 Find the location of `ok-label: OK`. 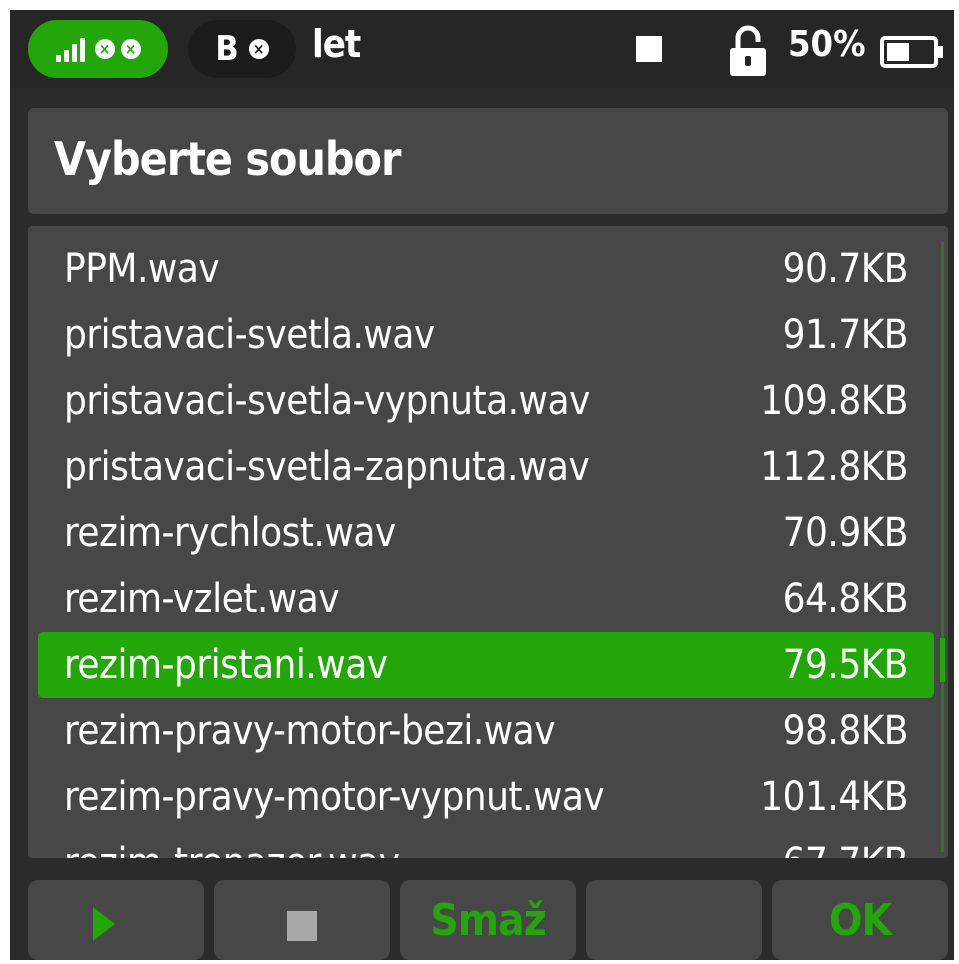

ok-label: OK is located at coordinates (860, 920).